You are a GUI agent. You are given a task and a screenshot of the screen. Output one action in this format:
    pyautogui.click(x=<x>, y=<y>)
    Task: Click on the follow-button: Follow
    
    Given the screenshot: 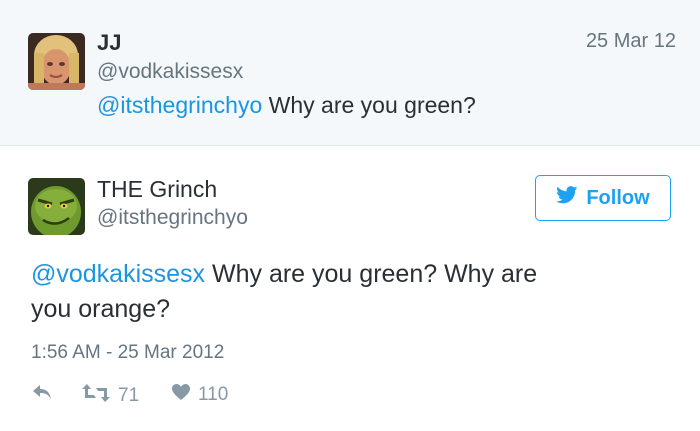 What is the action you would take?
    pyautogui.click(x=603, y=198)
    